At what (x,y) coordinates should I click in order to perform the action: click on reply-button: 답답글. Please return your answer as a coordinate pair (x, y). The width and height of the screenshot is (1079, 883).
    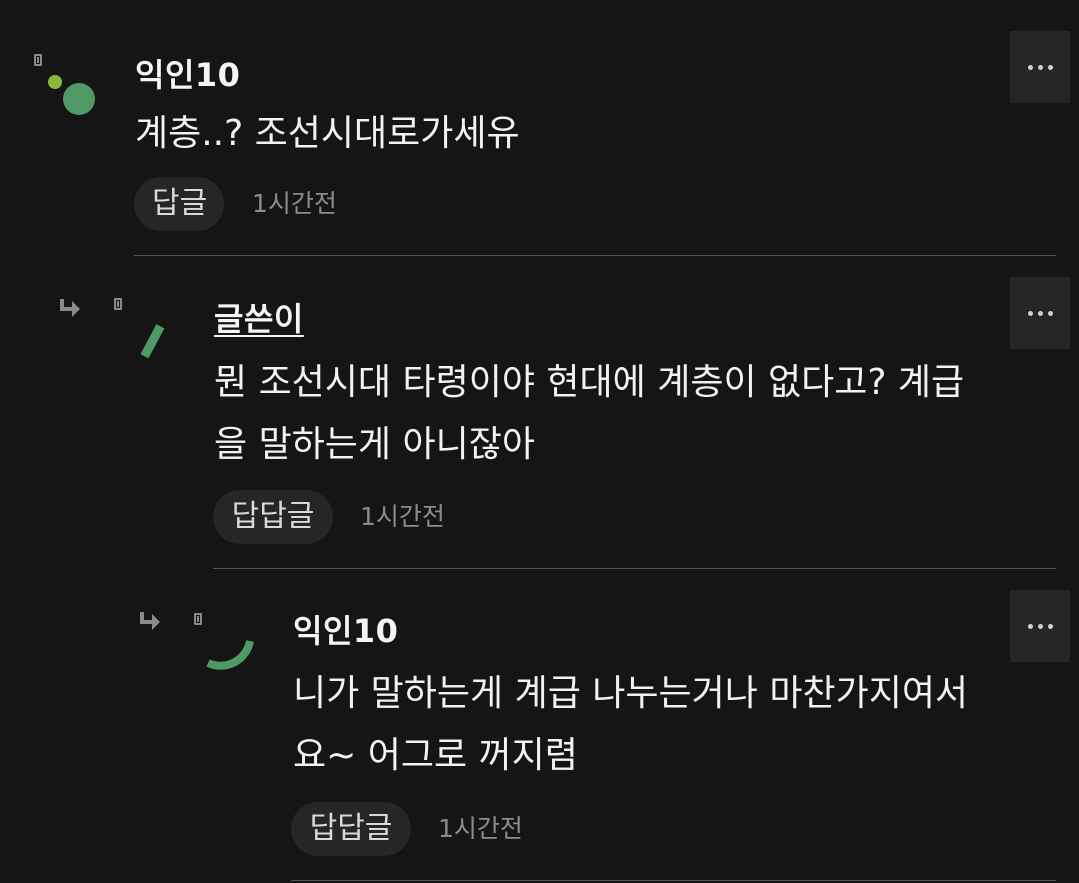
    Looking at the image, I should click on (351, 829).